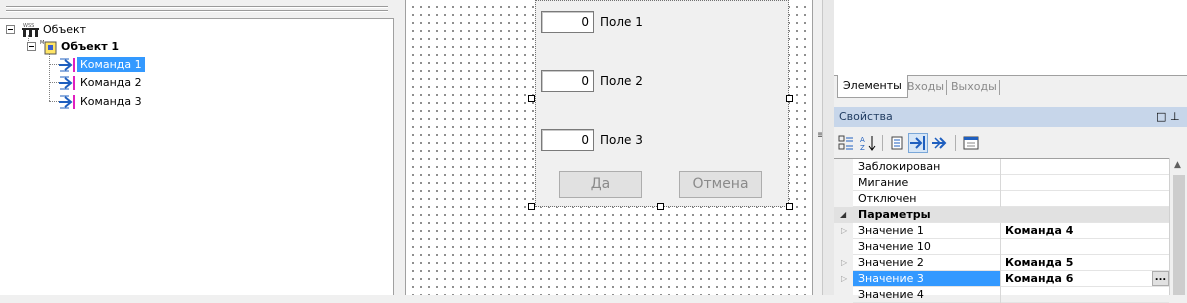 The image size is (1187, 303). Describe the element at coordinates (872, 86) in the screenshot. I see `tab-elements: Элементы` at that location.